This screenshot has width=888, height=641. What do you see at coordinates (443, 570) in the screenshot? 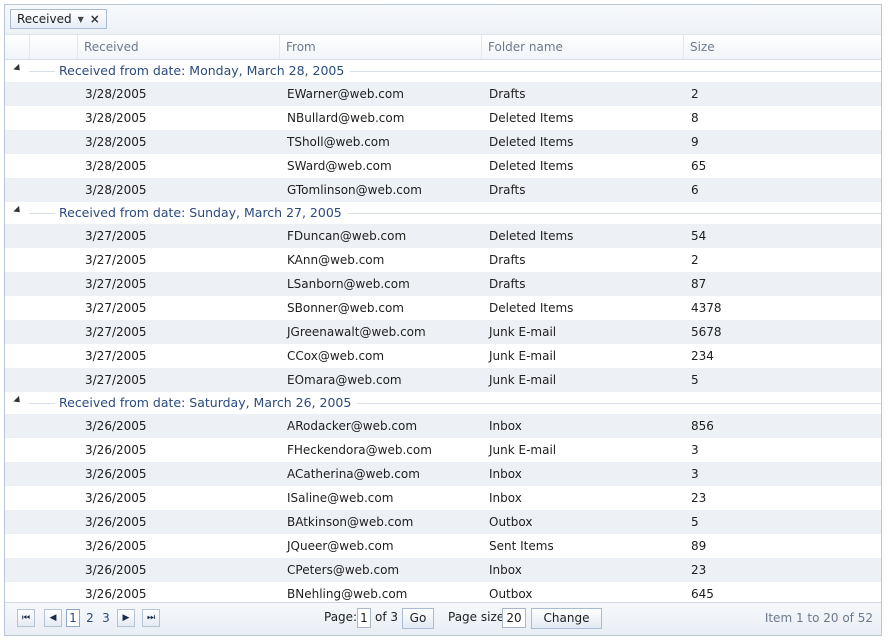
I see `table-row: 3/26/2005 CPeters@web.com Inbox 23` at bounding box center [443, 570].